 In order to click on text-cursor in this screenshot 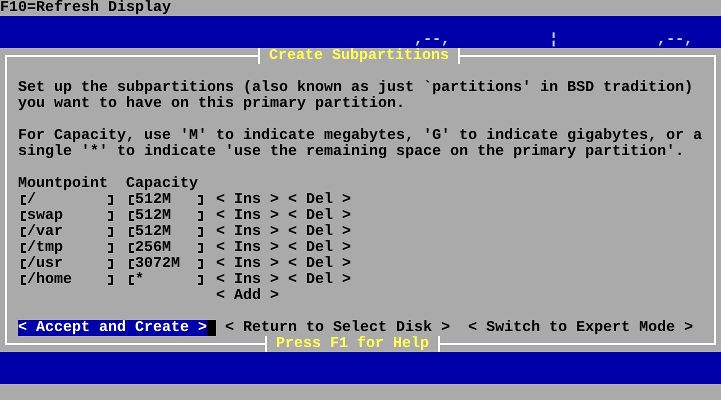, I will do `click(211, 328)`.